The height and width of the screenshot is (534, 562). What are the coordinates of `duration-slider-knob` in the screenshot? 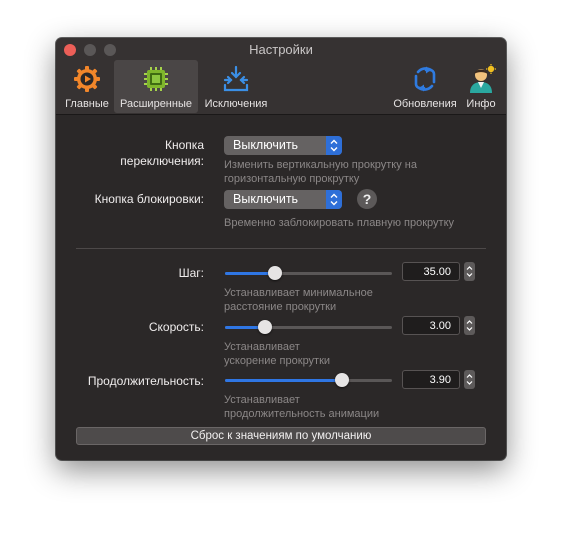 It's located at (341, 380).